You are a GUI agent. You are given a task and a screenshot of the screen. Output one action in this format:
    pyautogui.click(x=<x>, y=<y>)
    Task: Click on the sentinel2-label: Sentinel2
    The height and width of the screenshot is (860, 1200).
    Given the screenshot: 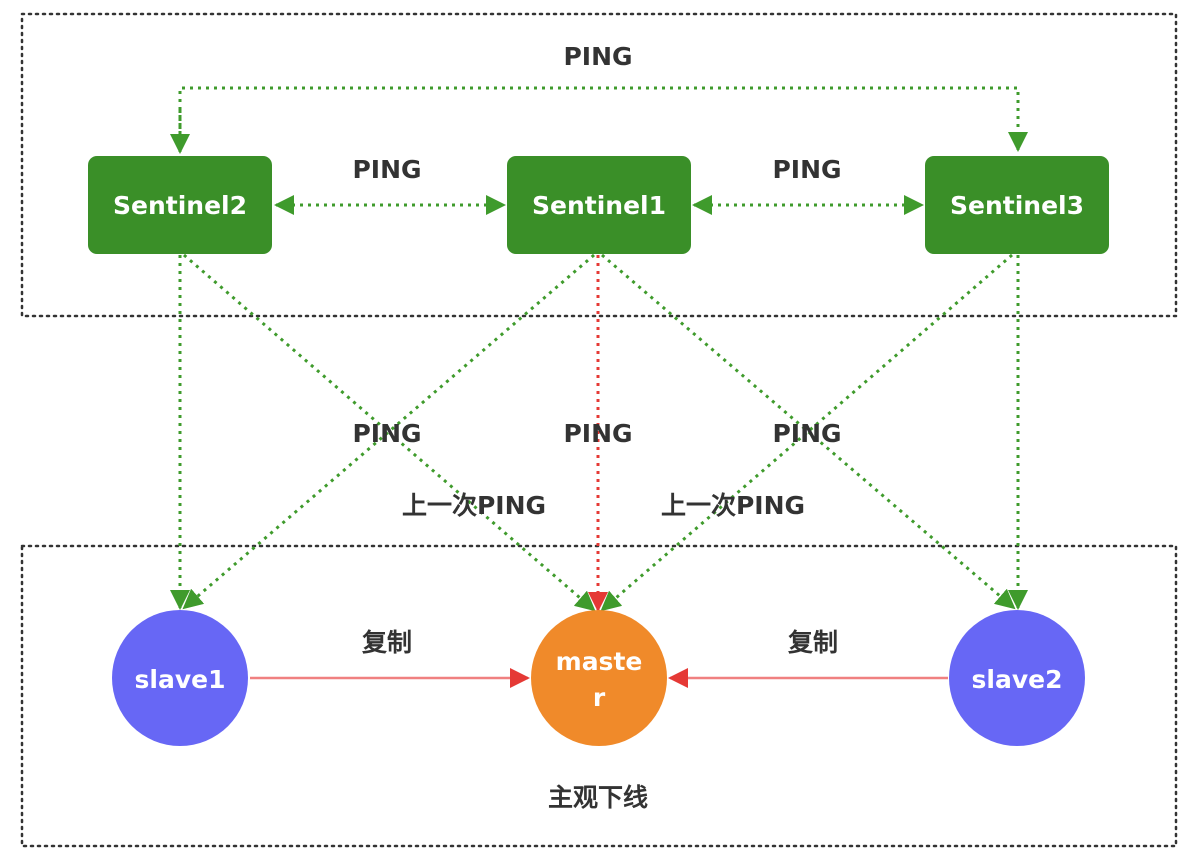 What is the action you would take?
    pyautogui.click(x=180, y=205)
    